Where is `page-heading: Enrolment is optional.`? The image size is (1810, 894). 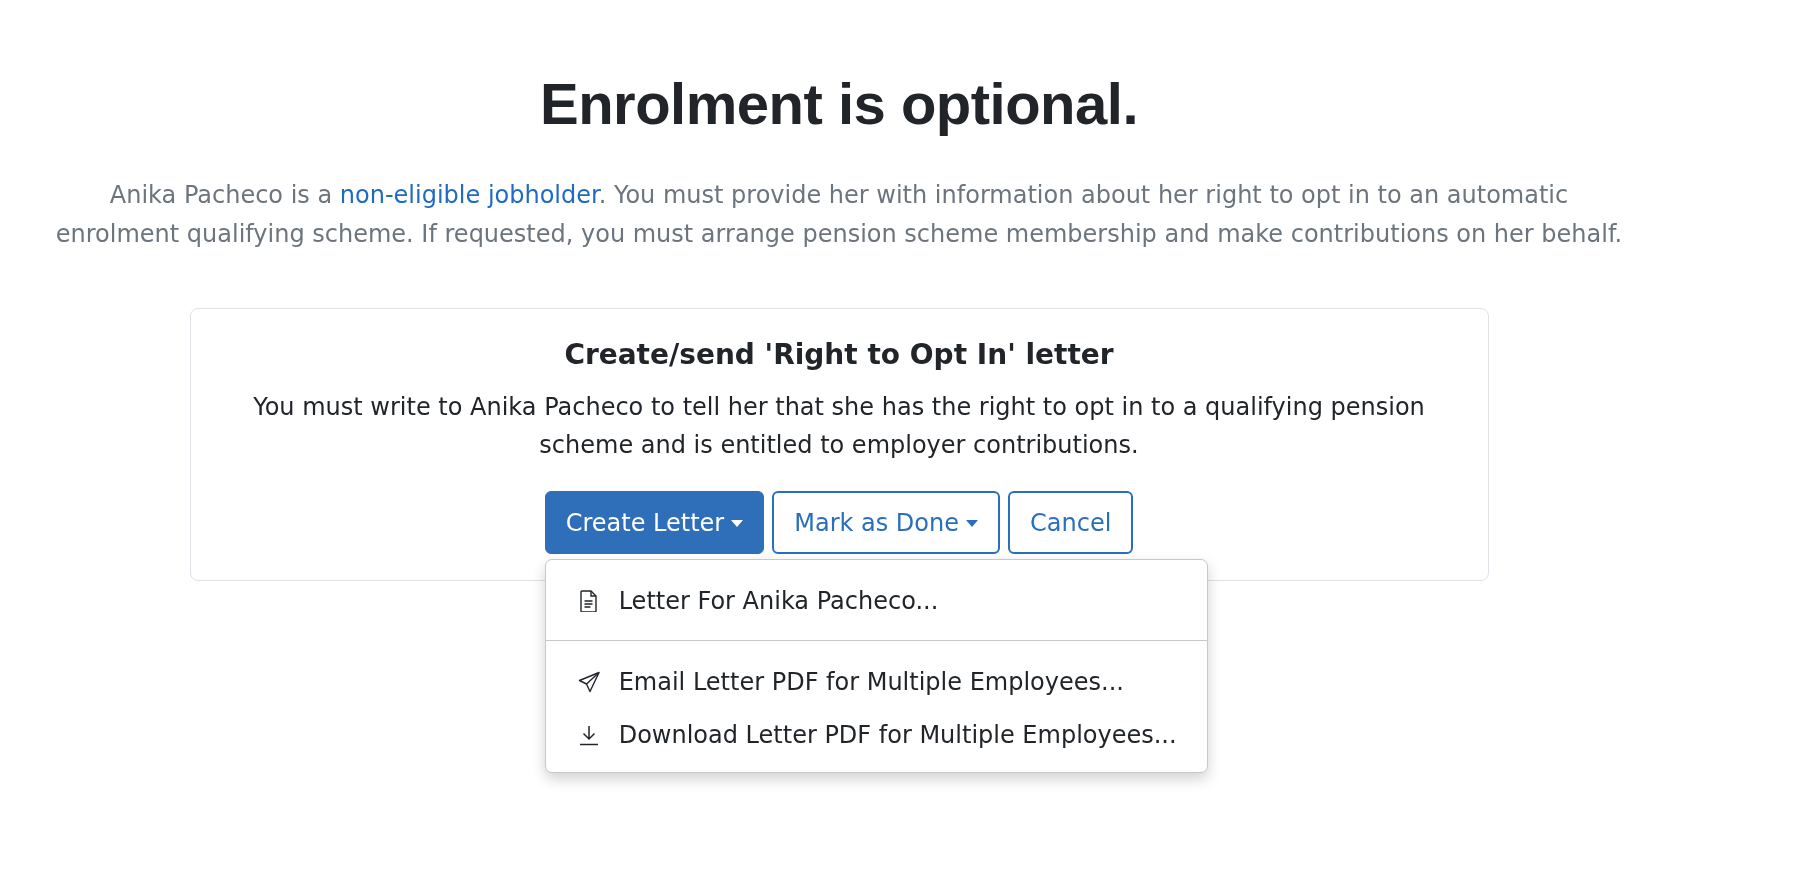
page-heading: Enrolment is optional. is located at coordinates (839, 104).